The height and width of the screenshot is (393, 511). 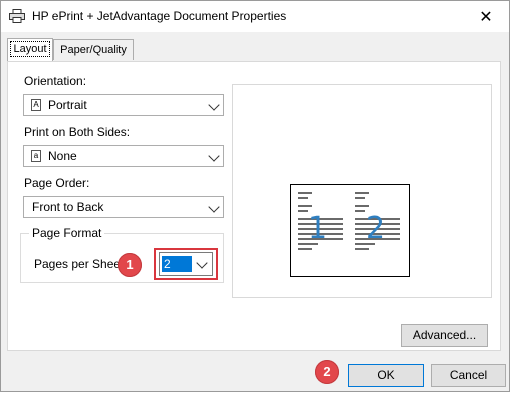 What do you see at coordinates (468, 375) in the screenshot?
I see `cancel-button: Cancel` at bounding box center [468, 375].